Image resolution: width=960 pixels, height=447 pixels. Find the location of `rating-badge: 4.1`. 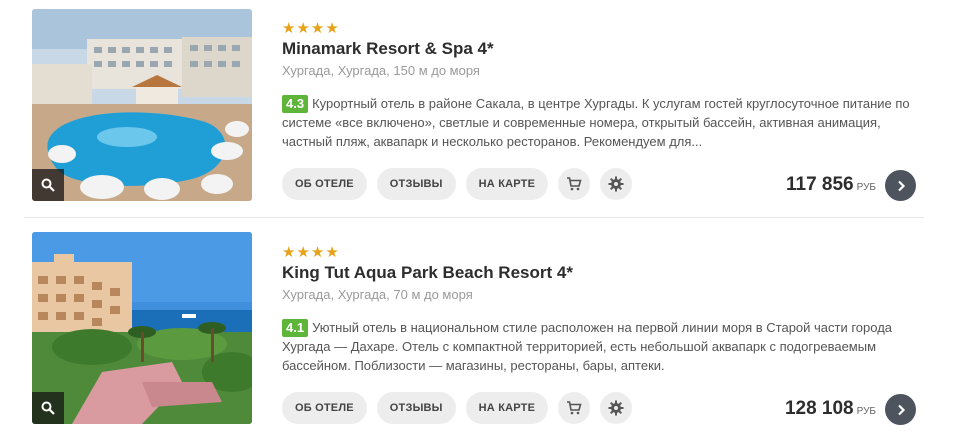

rating-badge: 4.1 is located at coordinates (295, 328).